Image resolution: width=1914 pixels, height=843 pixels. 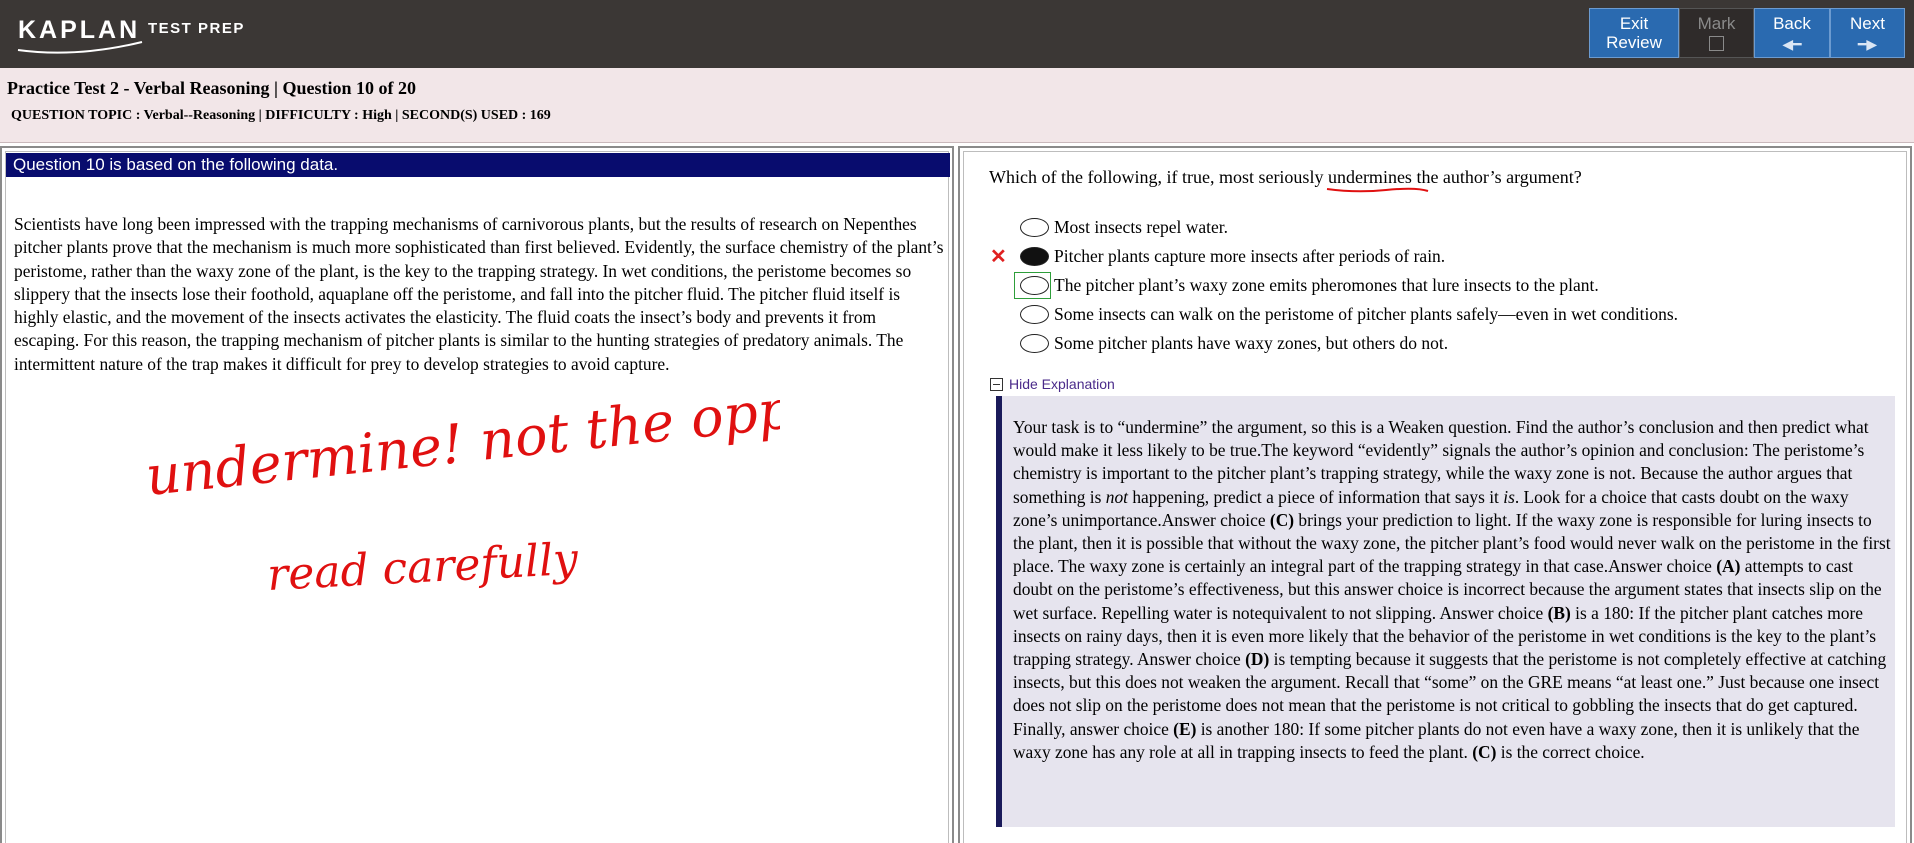 I want to click on review-label: Review, so click(x=1634, y=42).